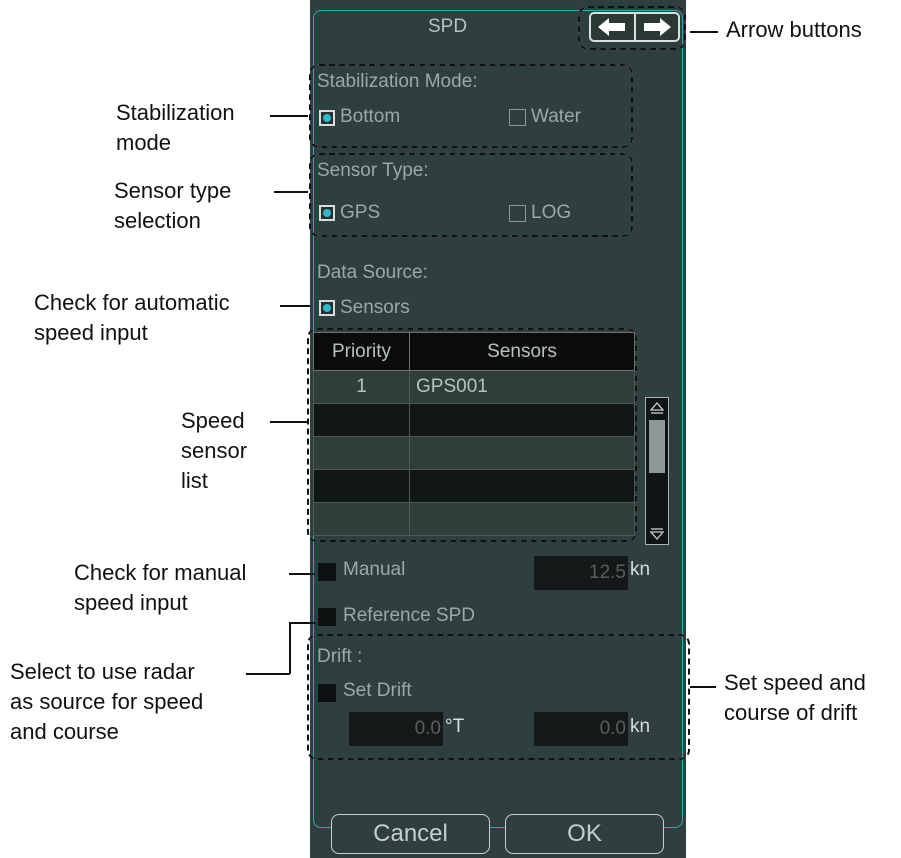  What do you see at coordinates (791, 712) in the screenshot?
I see `drift-callout-line2: course of drift` at bounding box center [791, 712].